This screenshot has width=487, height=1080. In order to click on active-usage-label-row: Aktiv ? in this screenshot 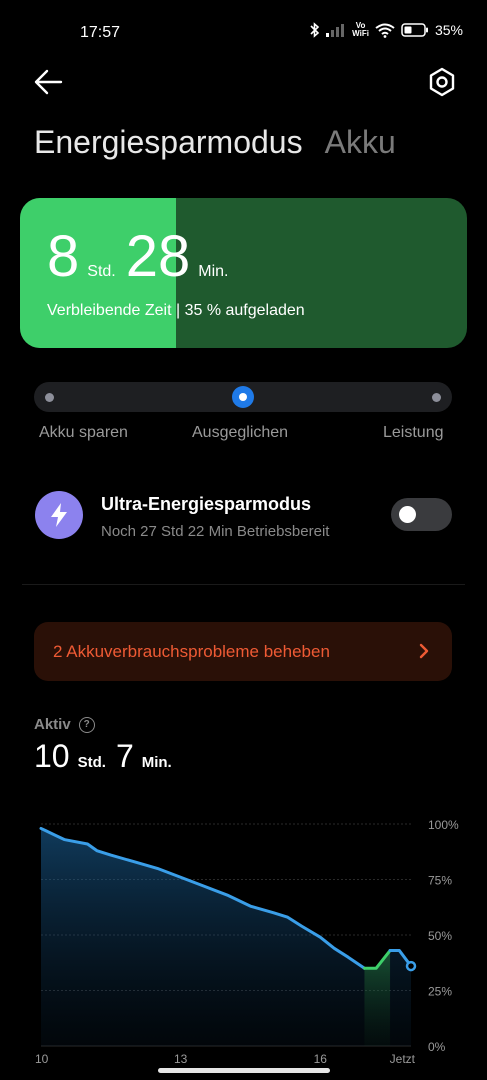, I will do `click(64, 724)`.